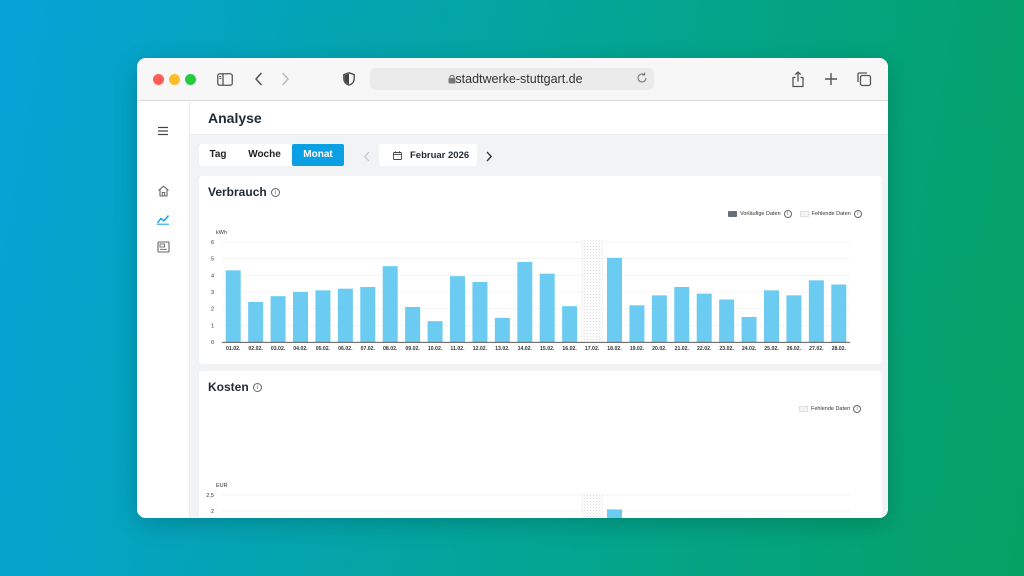 Image resolution: width=1024 pixels, height=576 pixels. Describe the element at coordinates (435, 349) in the screenshot. I see `consumption-x-tick-label: 10.02.` at that location.